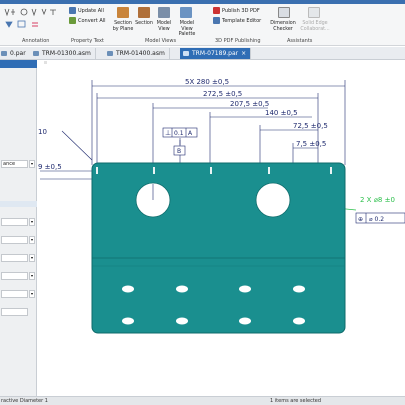  Describe the element at coordinates (377, 200) in the screenshot. I see `hole-callout-text: 2 X ⌀8 ±0` at that location.